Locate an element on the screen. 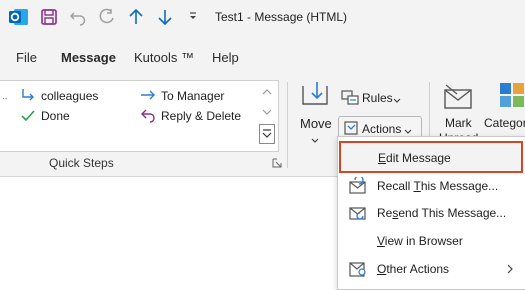  quick-step-colleagues: colleagues is located at coordinates (69, 96).